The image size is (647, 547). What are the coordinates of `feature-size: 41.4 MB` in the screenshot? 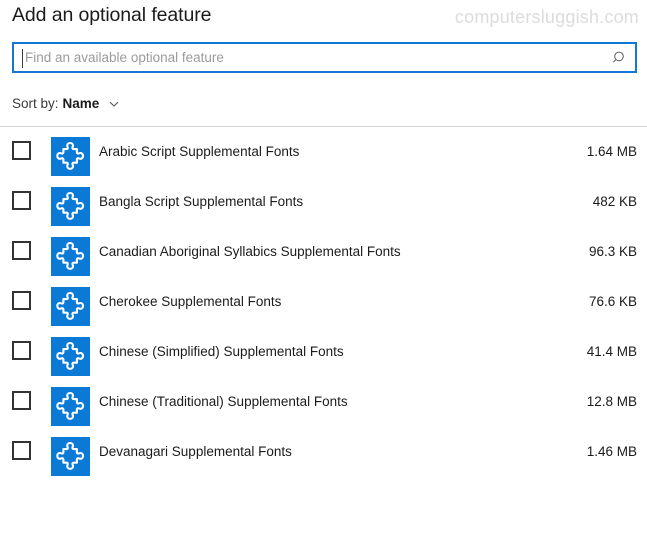 It's located at (611, 351).